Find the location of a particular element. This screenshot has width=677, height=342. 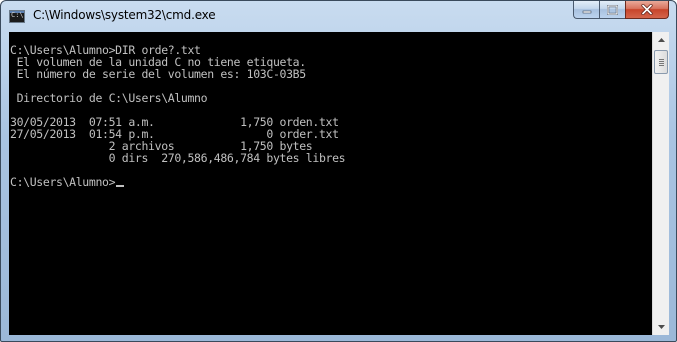

prompt-text: C:\Users\Alumno> is located at coordinates (63, 182).